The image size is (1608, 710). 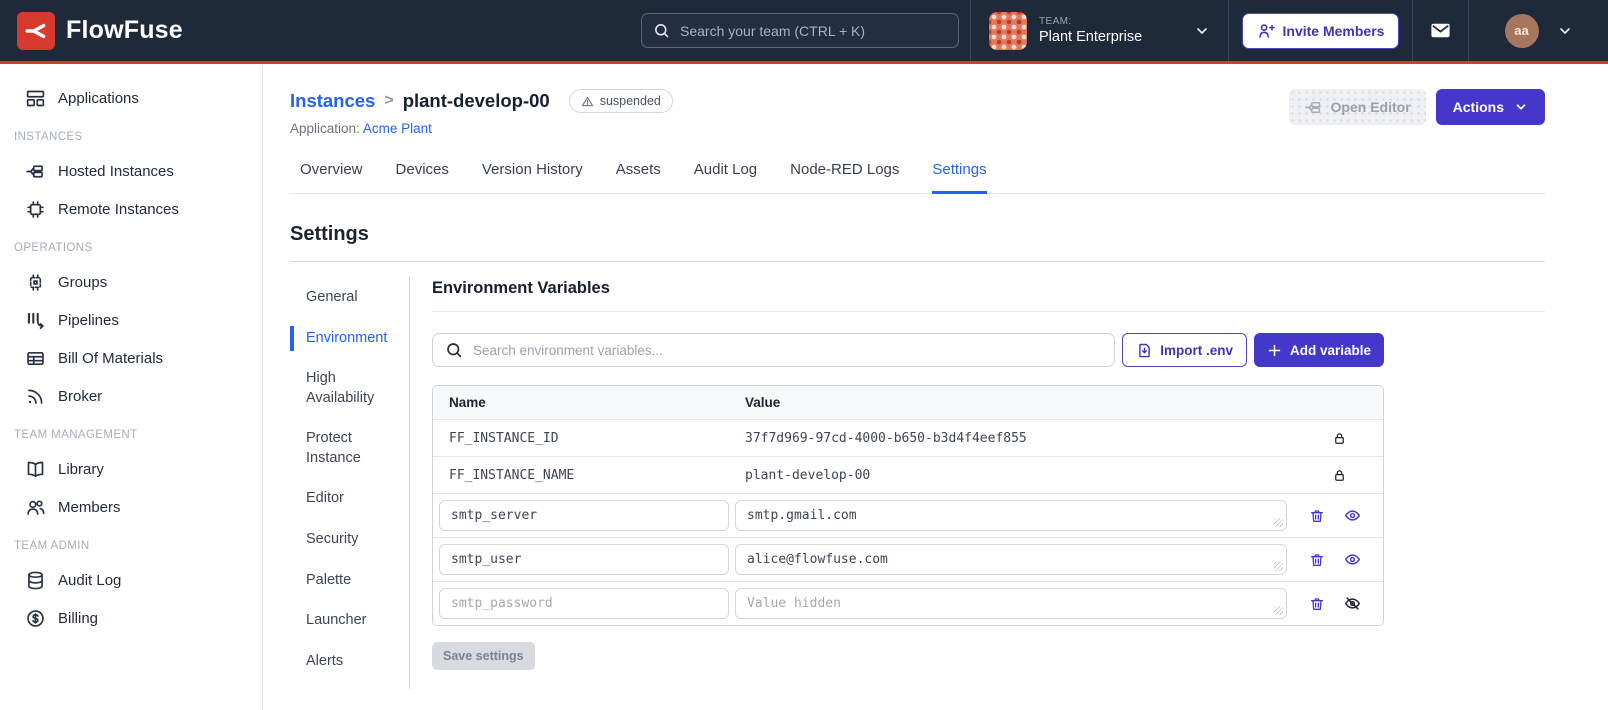 I want to click on save-settings-button: Save settings, so click(x=483, y=656).